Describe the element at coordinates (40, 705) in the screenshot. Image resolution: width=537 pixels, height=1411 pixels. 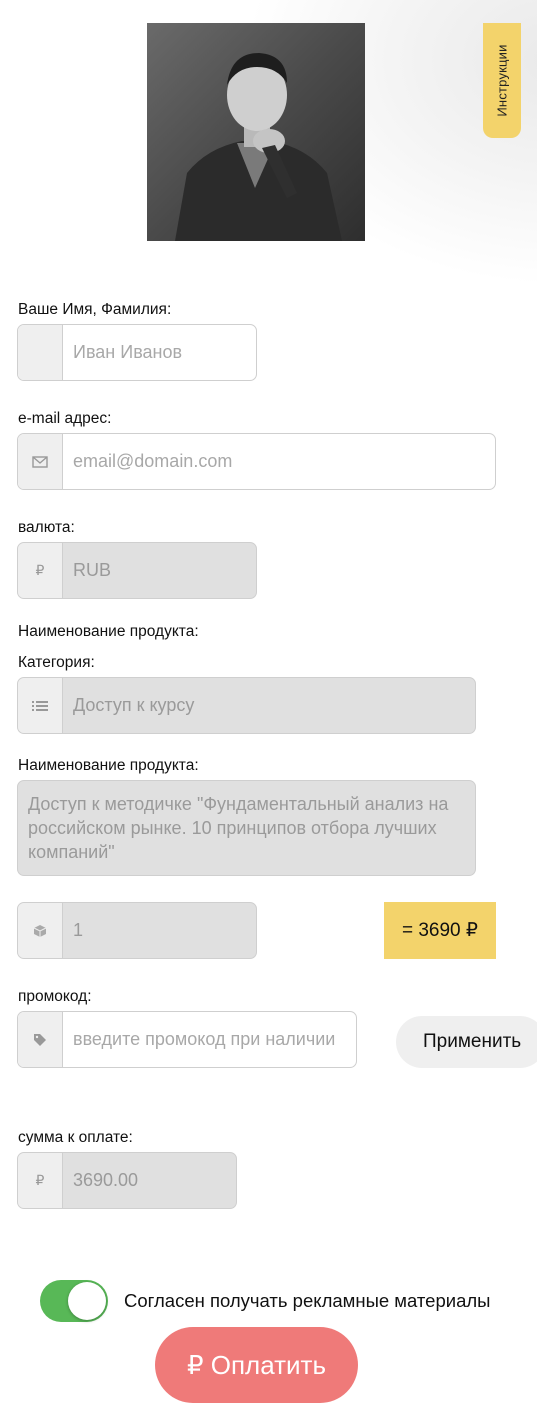
I see `list-icon` at that location.